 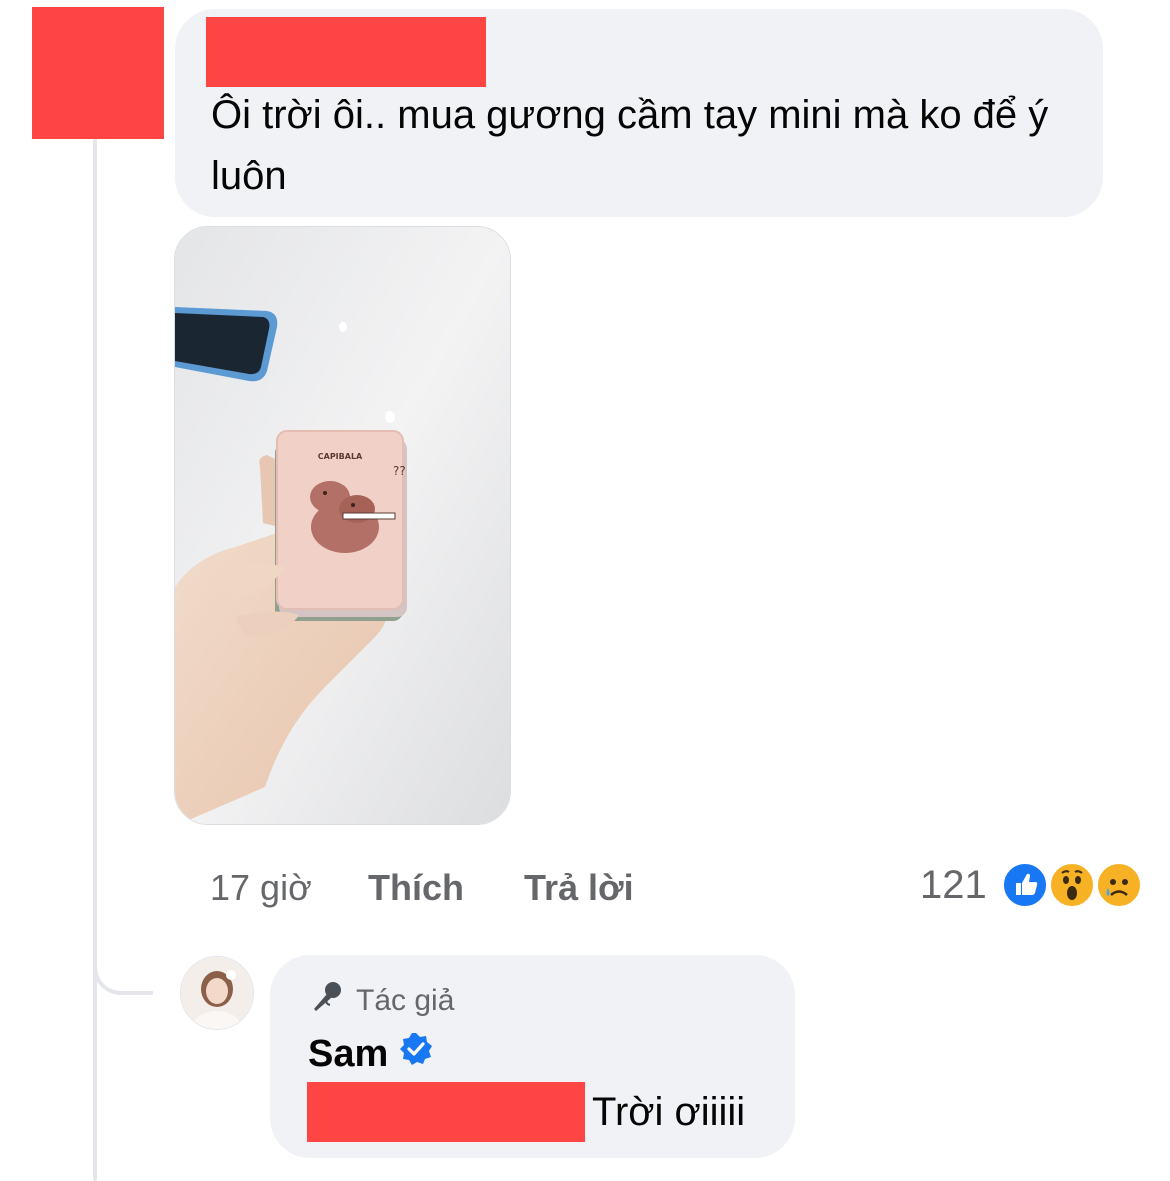 What do you see at coordinates (123, 947) in the screenshot?
I see `reply-connector` at bounding box center [123, 947].